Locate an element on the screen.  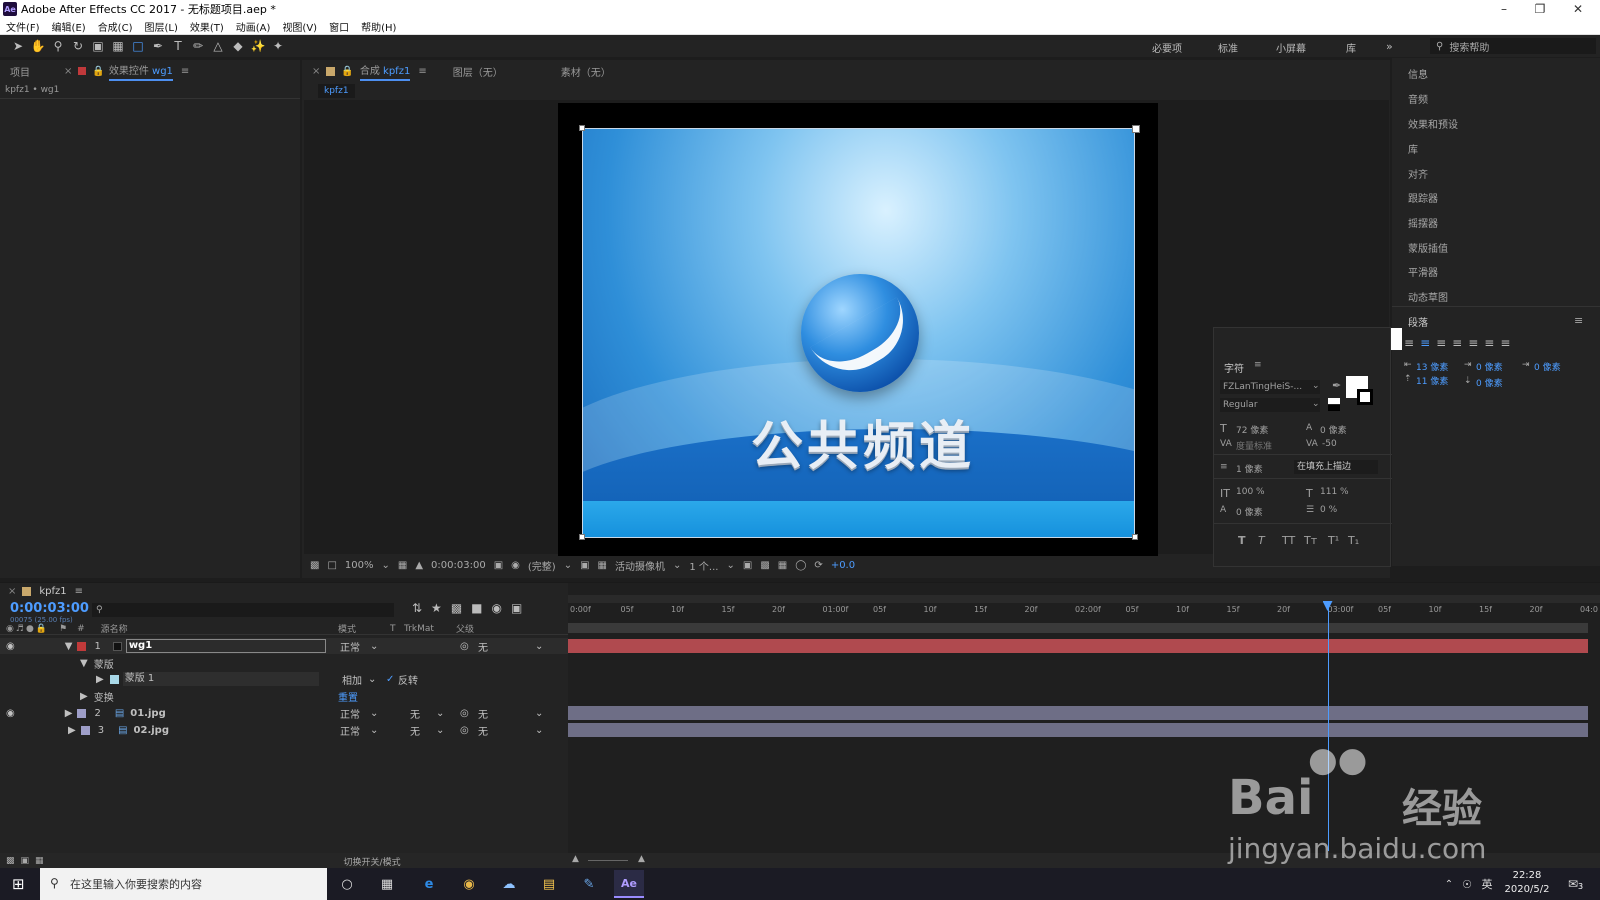
selection-tool-icon: ➤ is located at coordinates (18, 46).